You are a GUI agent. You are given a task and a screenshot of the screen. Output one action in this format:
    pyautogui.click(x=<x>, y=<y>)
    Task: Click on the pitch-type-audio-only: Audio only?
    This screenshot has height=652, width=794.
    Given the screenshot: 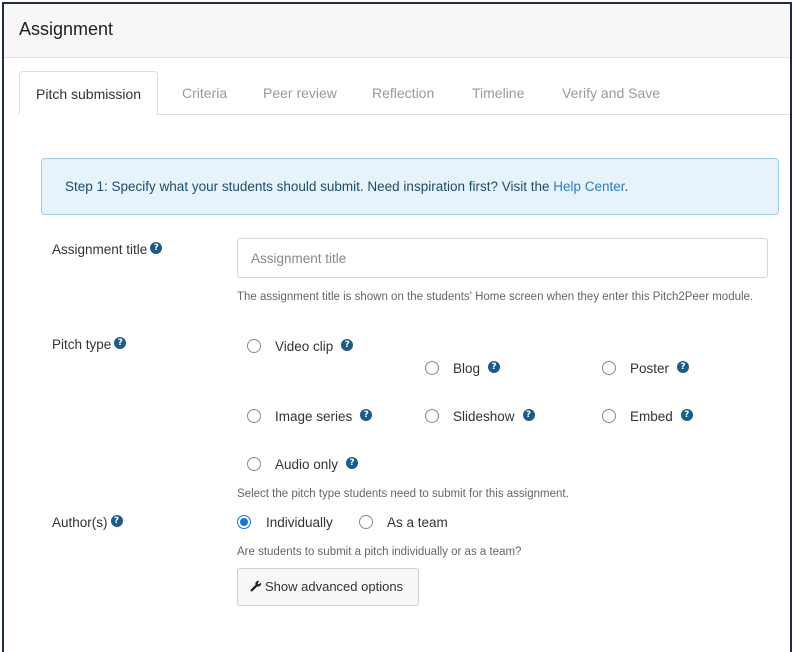 What is the action you would take?
    pyautogui.click(x=303, y=464)
    